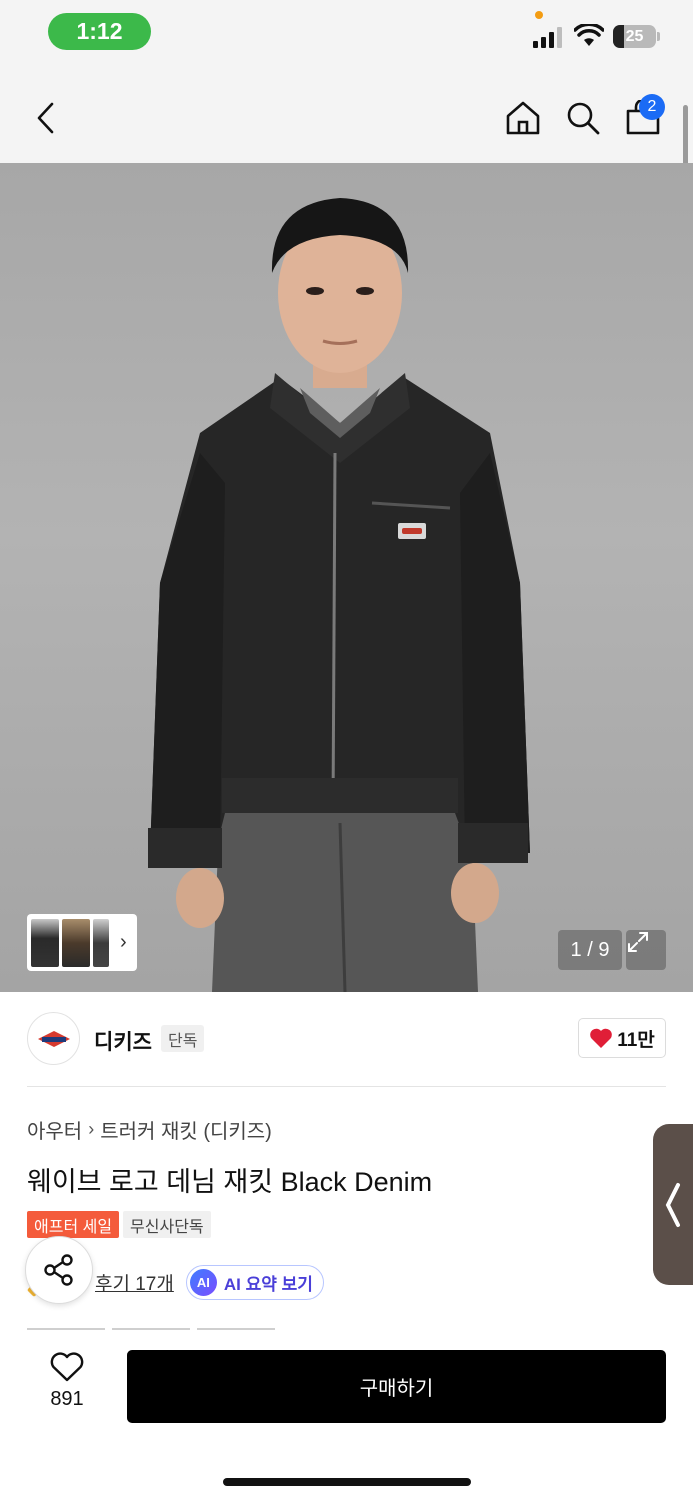 The image size is (693, 1500). I want to click on battery-tip, so click(658, 36).